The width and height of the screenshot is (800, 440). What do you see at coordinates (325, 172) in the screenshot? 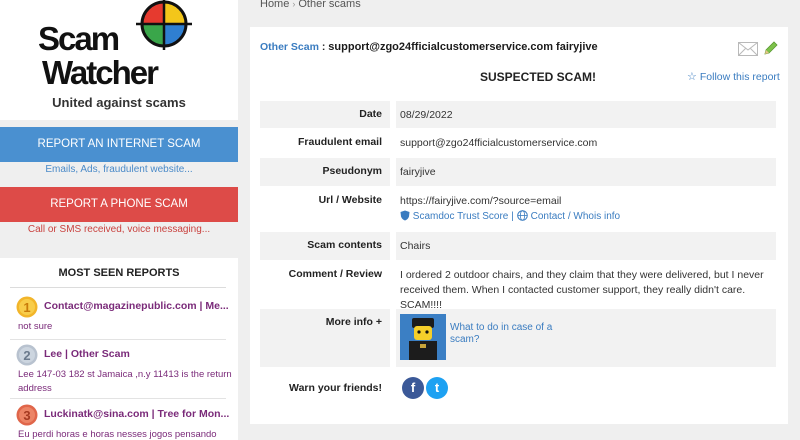
I see `pseudonym-label: Pseudonym` at bounding box center [325, 172].